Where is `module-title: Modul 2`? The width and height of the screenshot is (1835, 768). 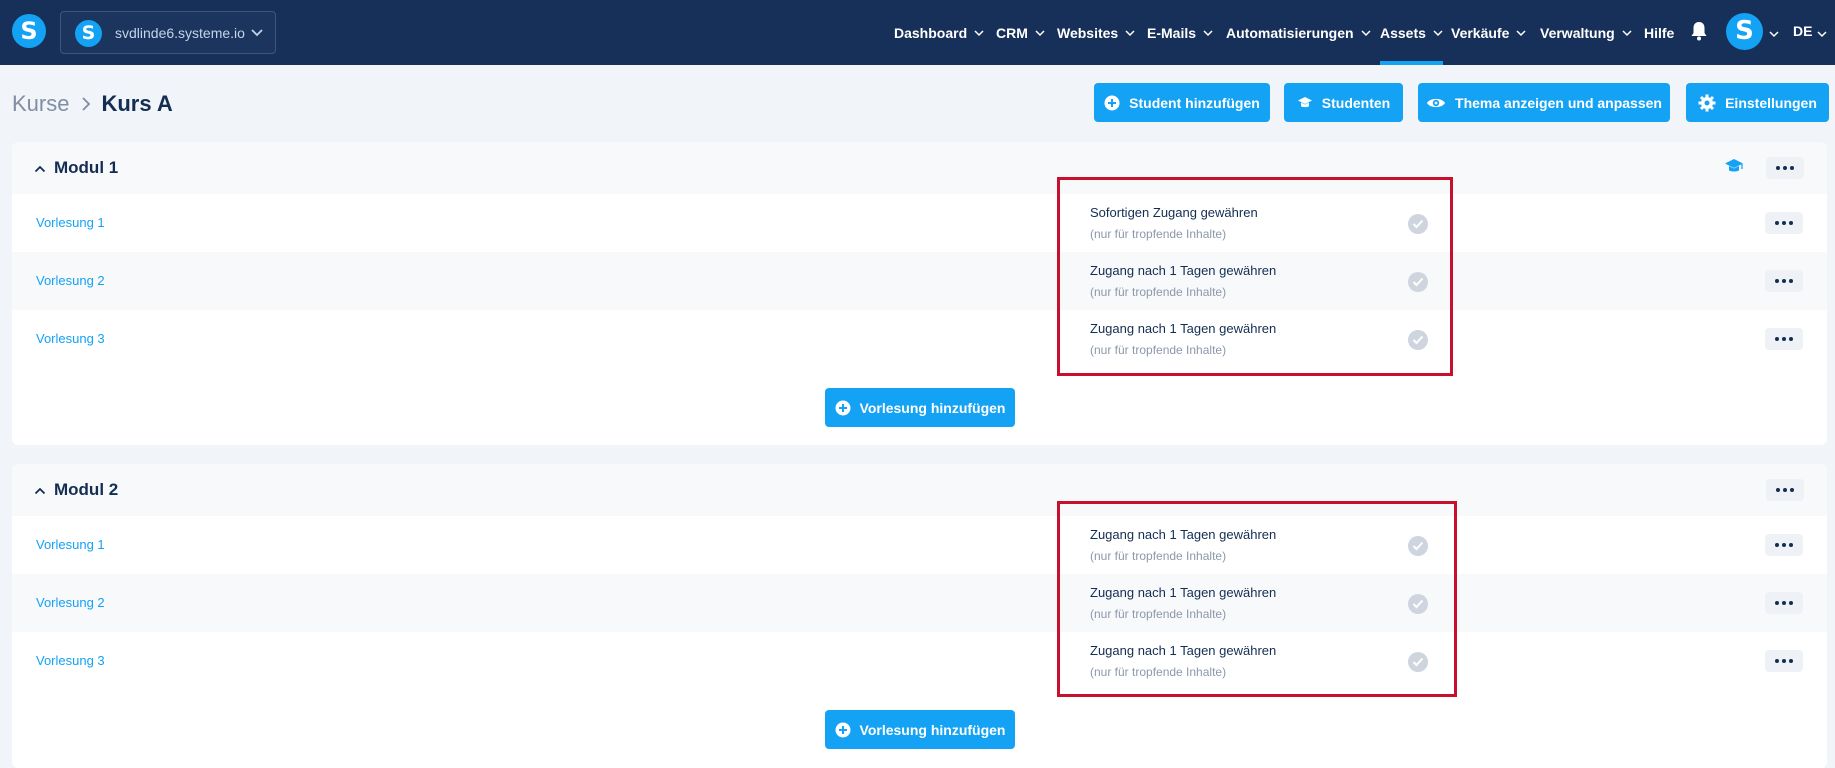 module-title: Modul 2 is located at coordinates (86, 489).